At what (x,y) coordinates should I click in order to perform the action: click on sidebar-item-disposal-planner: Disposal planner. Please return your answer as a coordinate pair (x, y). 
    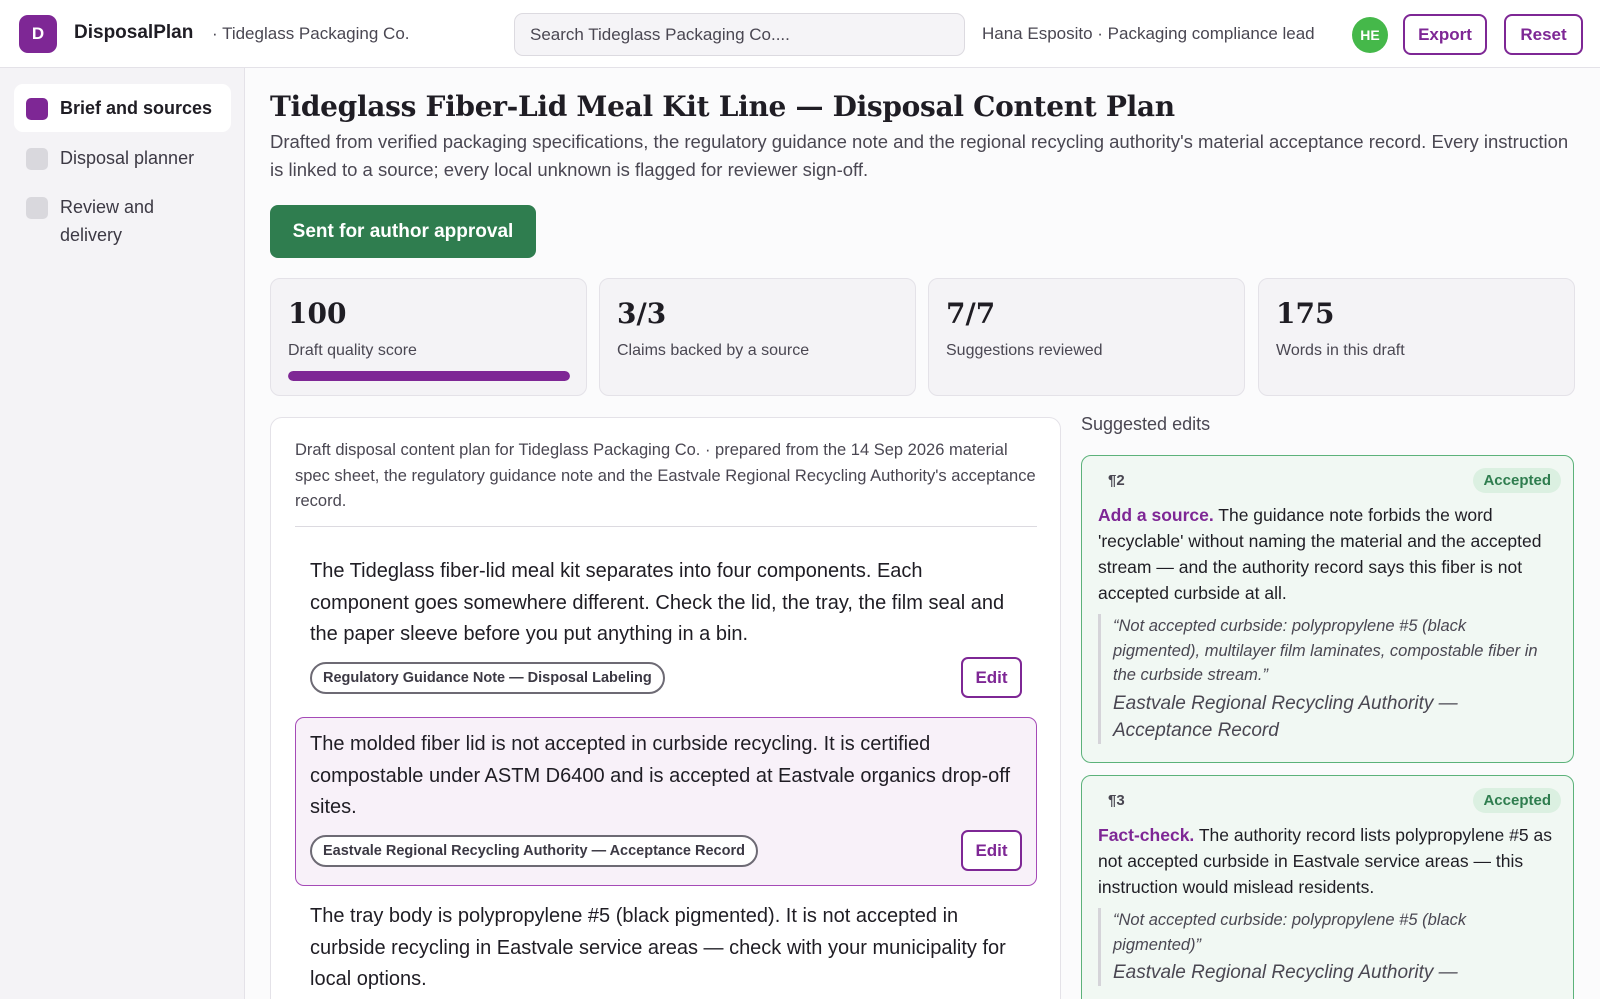
    Looking at the image, I should click on (122, 158).